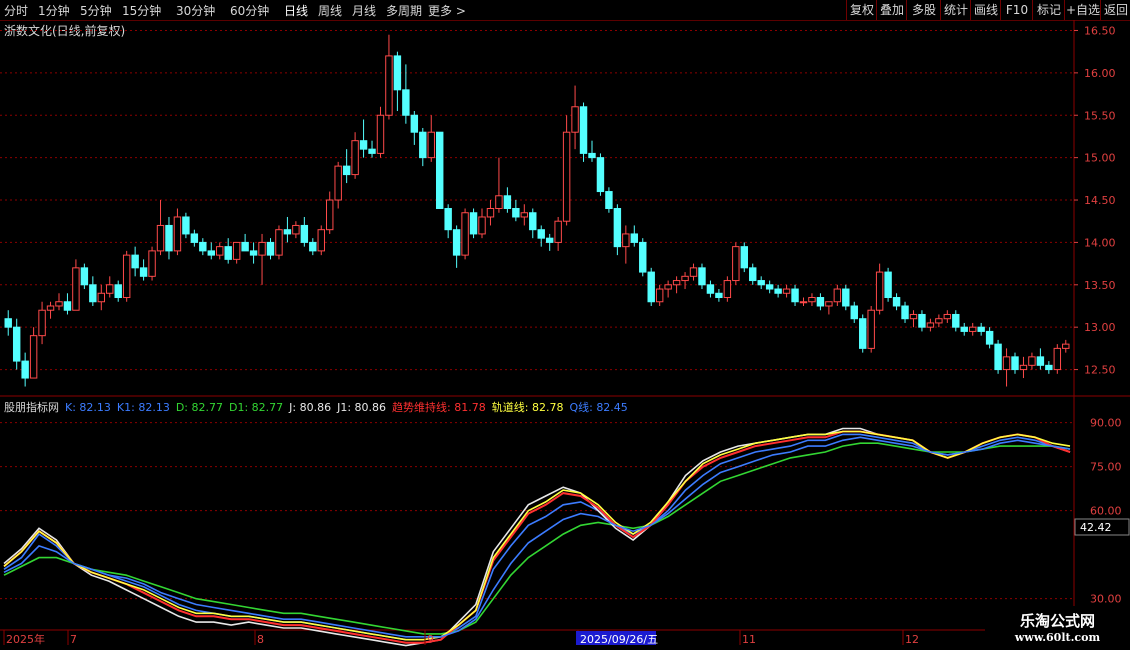  What do you see at coordinates (1100, 327) in the screenshot?
I see `price-tick-label: 13.00` at bounding box center [1100, 327].